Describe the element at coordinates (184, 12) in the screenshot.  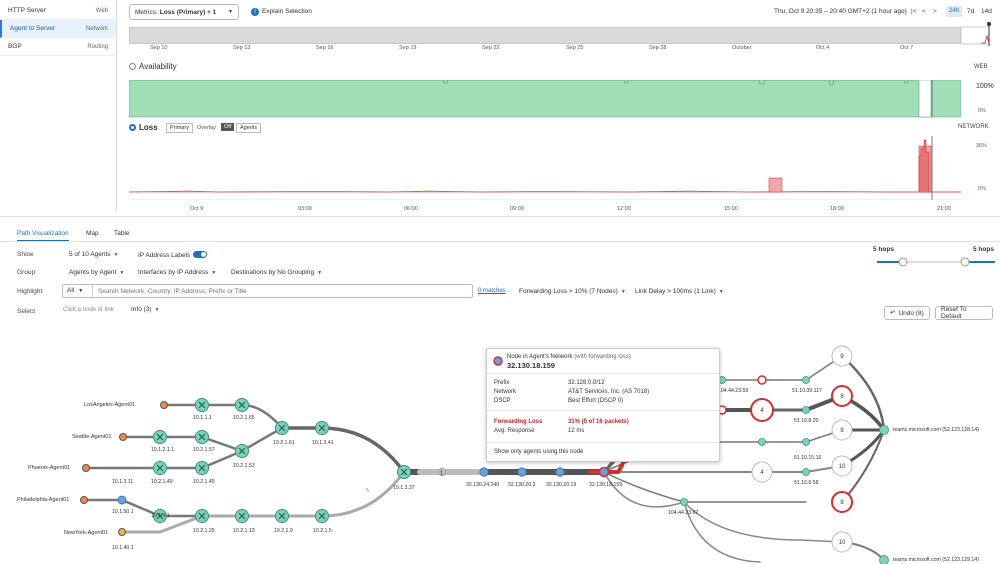
I see `metrics-dropdown: Metrics: Loss (Primary) + 1 ▼` at that location.